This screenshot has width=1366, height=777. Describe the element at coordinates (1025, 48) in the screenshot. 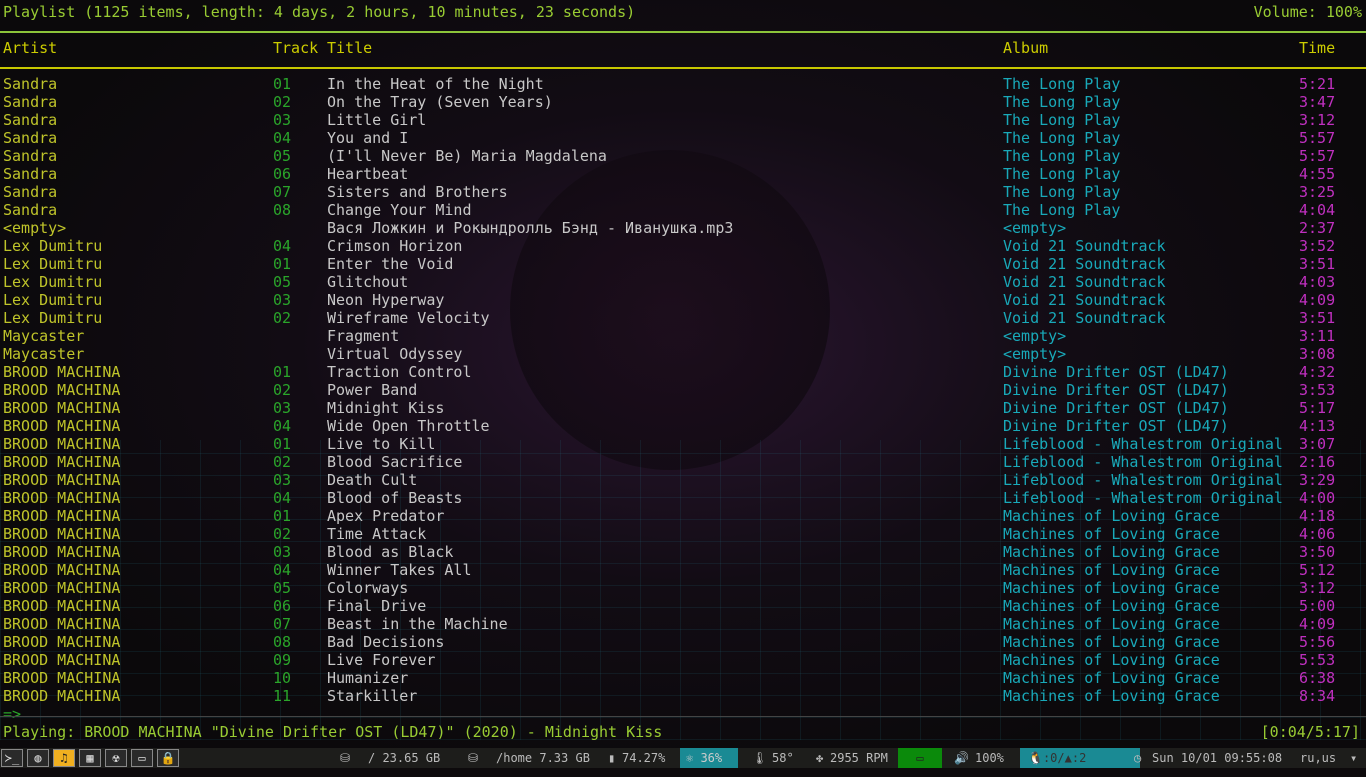

I see `column-album: Album` at that location.